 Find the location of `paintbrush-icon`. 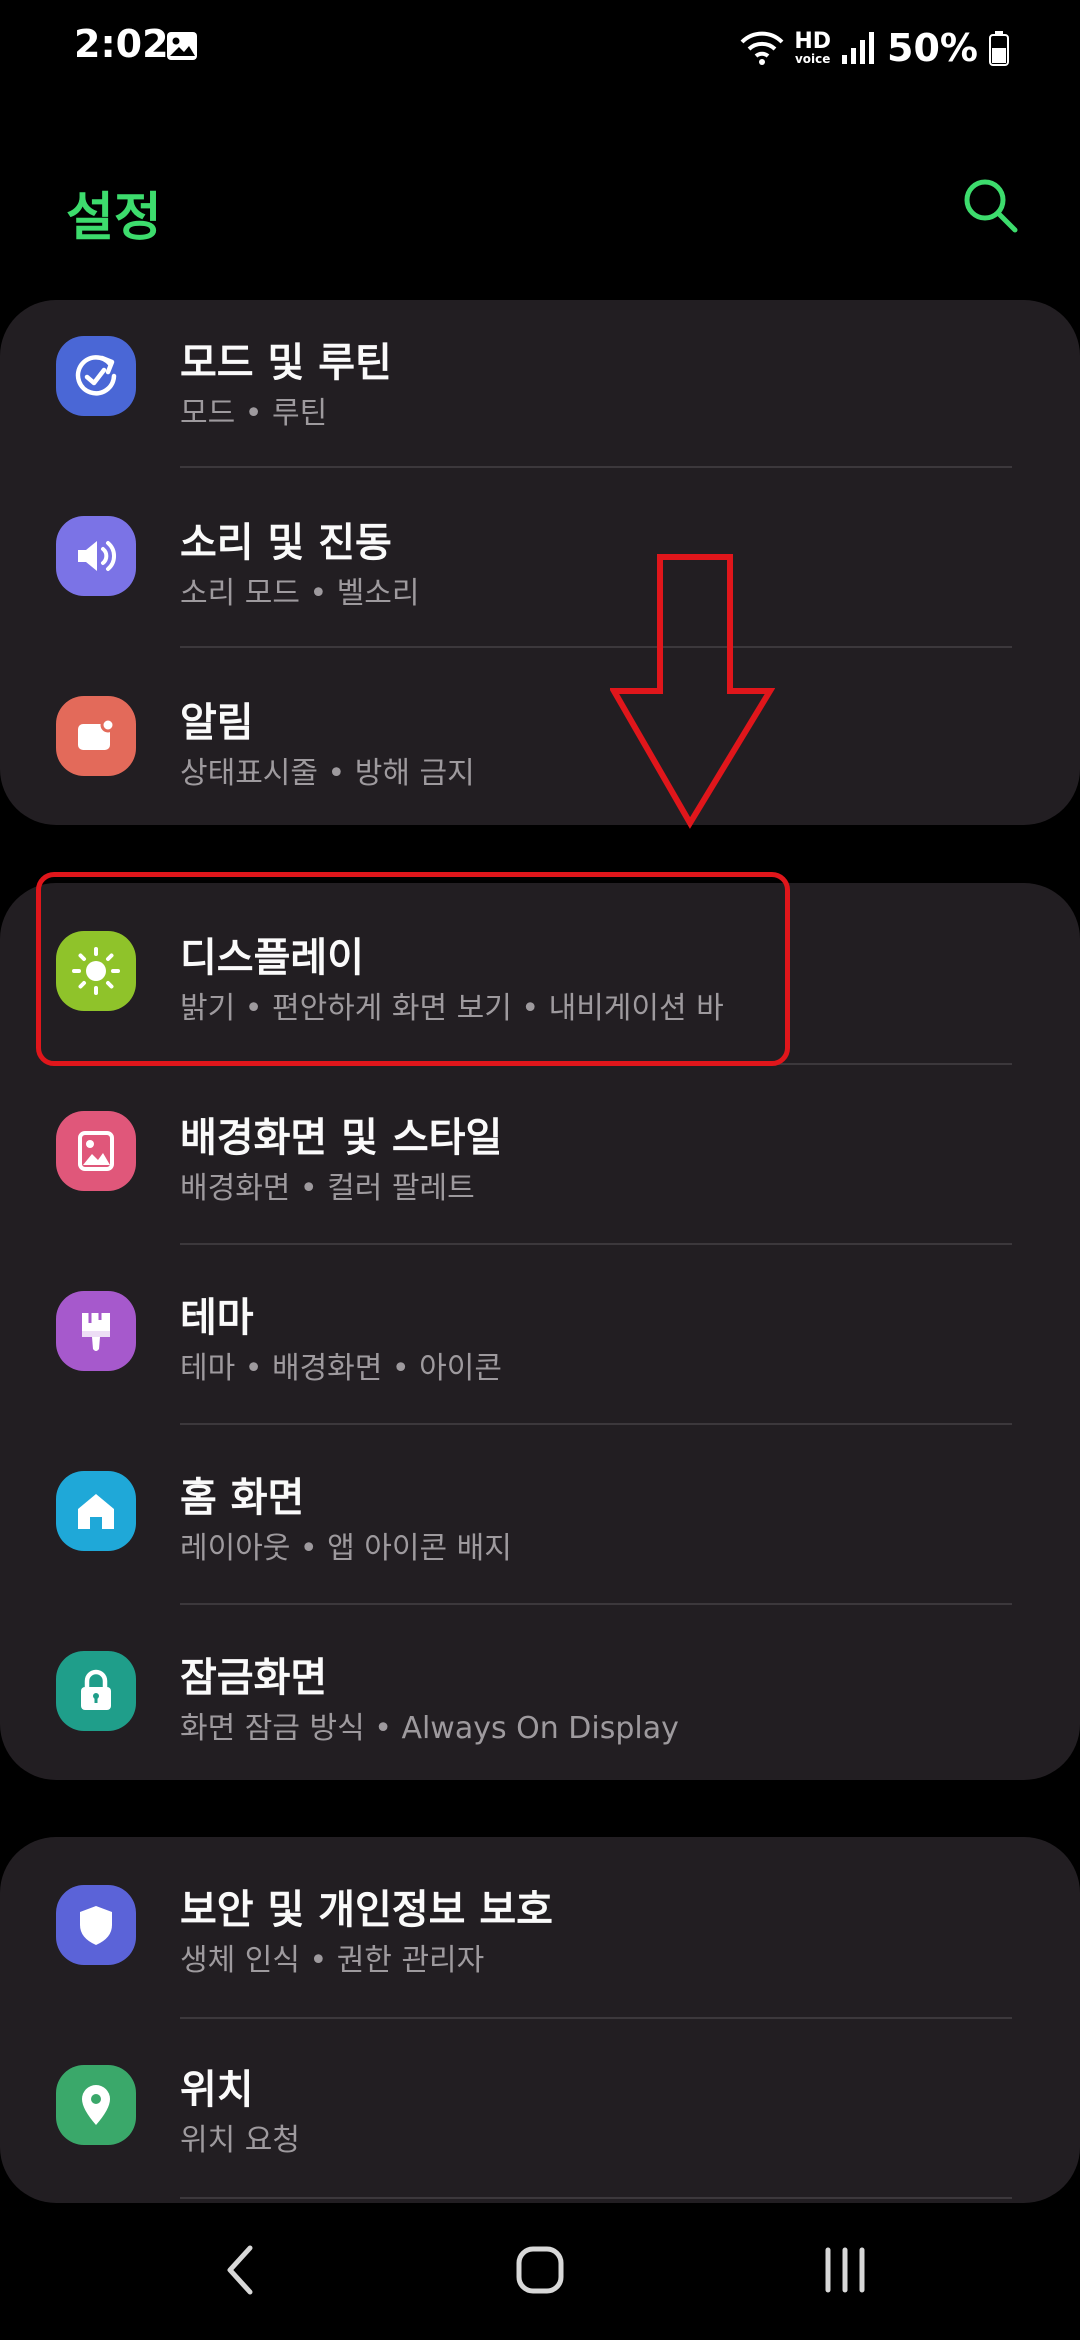

paintbrush-icon is located at coordinates (96, 1331).